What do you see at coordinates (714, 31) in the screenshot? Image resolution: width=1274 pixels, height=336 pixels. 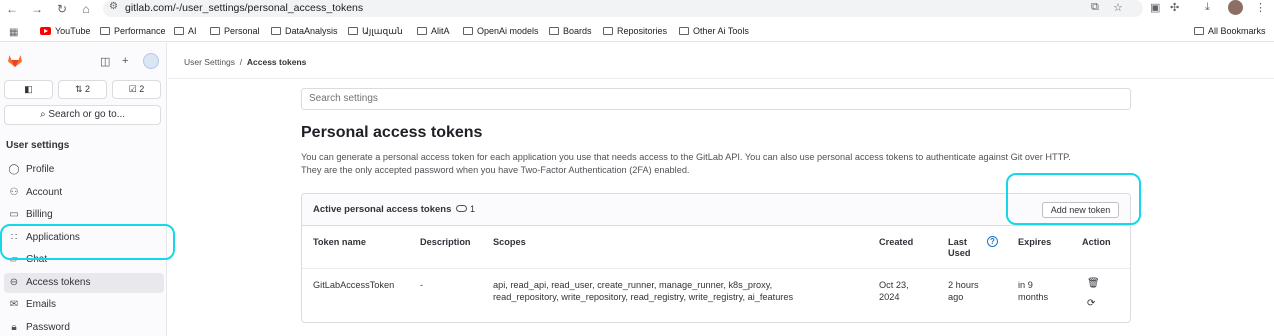 I see `bookmark-other-ai-tools: Other Ai Tools` at bounding box center [714, 31].